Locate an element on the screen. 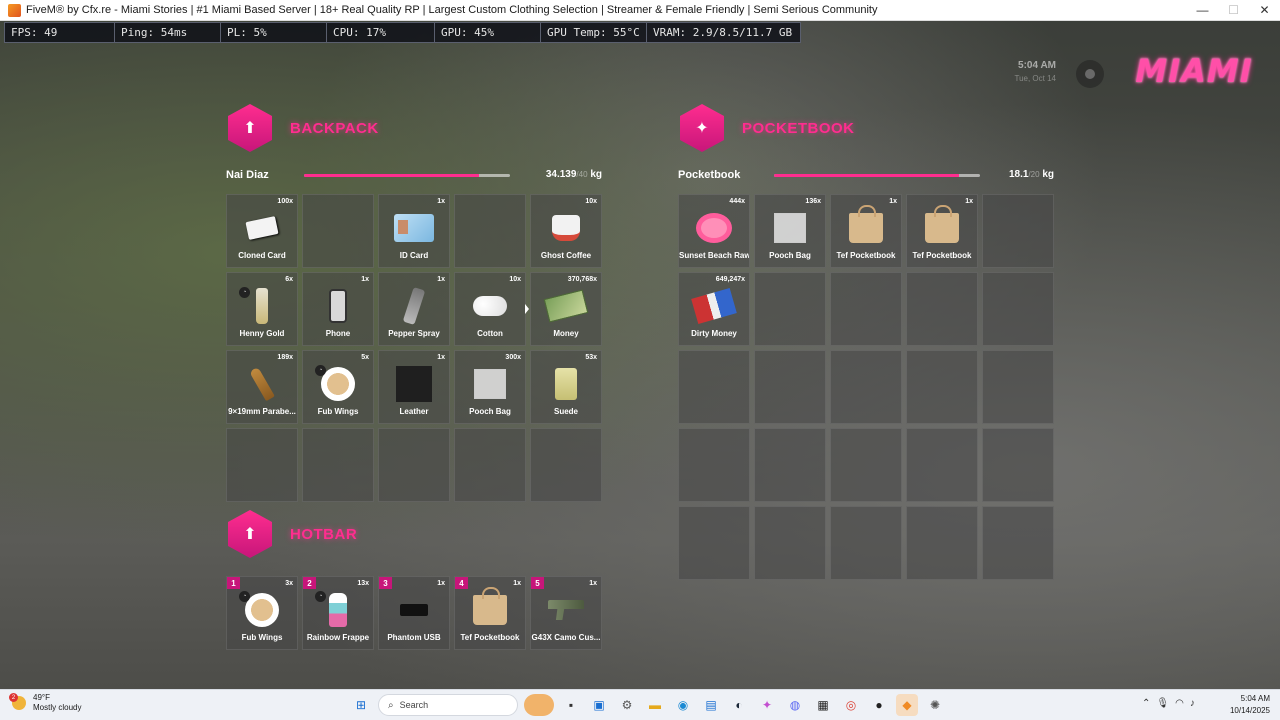 The width and height of the screenshot is (1280, 720). item-name: Fub Wings is located at coordinates (262, 637).